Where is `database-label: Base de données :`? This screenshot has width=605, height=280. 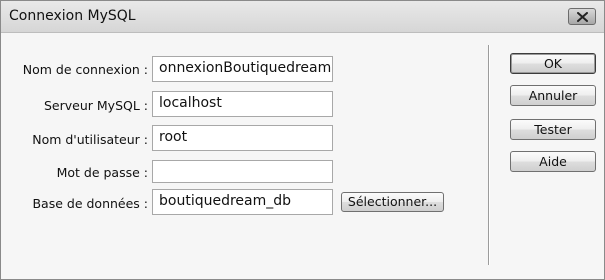 database-label: Base de données : is located at coordinates (90, 203).